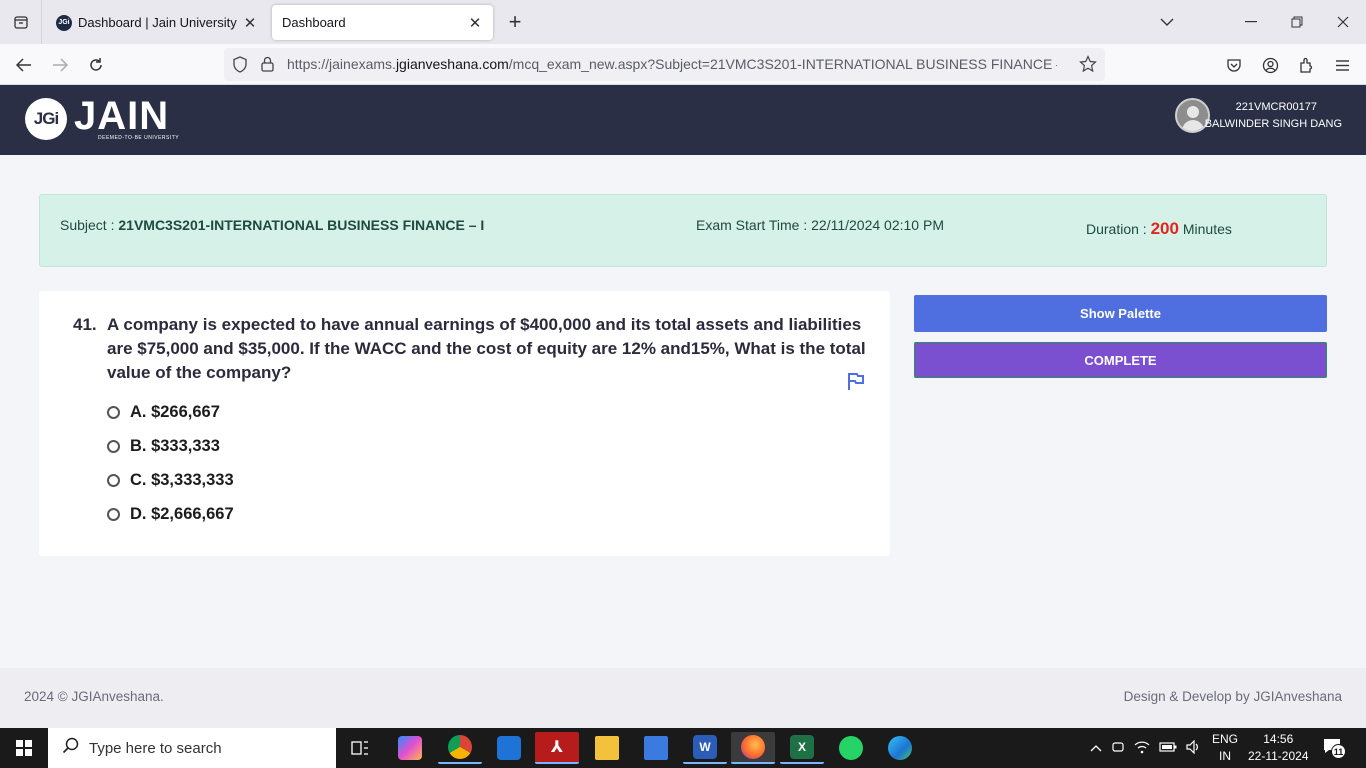 This screenshot has height=768, width=1366. What do you see at coordinates (60, 65) in the screenshot?
I see `forward-icon` at bounding box center [60, 65].